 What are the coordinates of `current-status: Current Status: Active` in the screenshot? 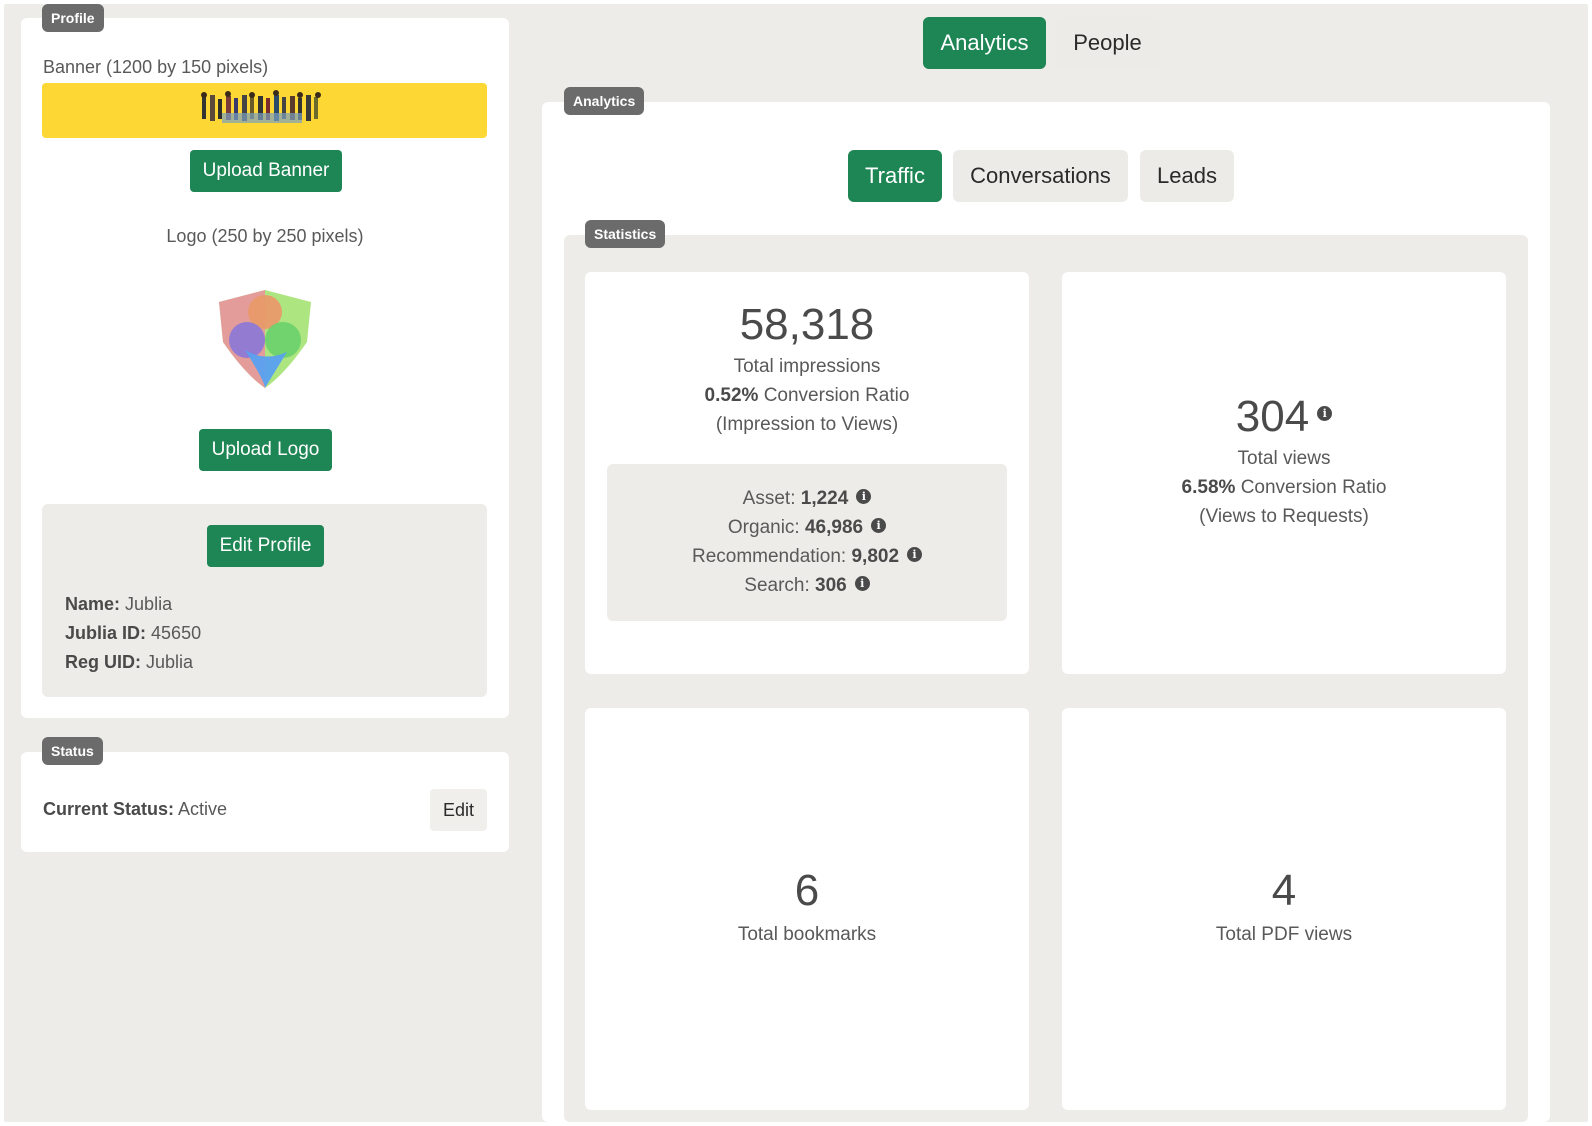 It's located at (135, 809).